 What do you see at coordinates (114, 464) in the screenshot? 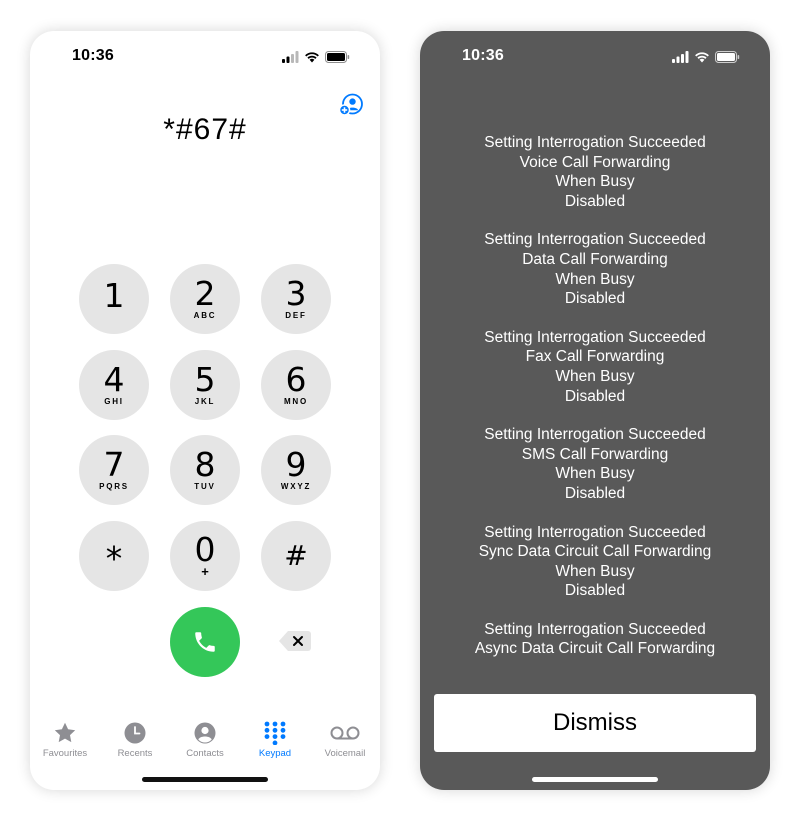
I see `key-digit: 7` at bounding box center [114, 464].